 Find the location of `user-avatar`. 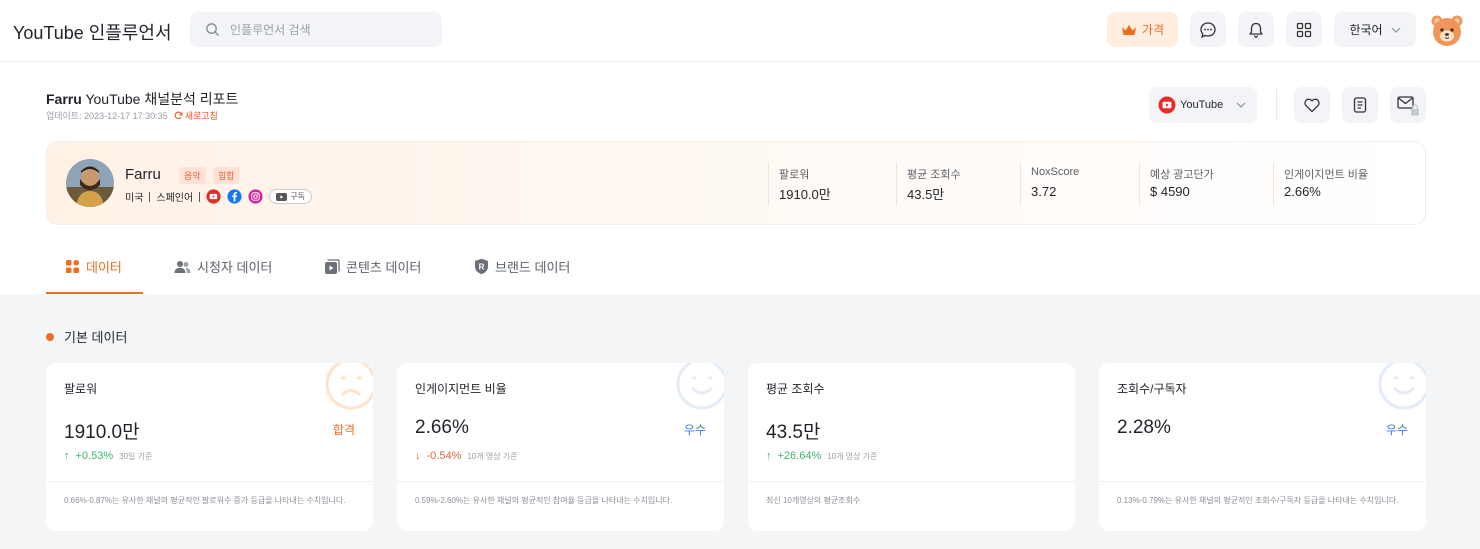

user-avatar is located at coordinates (1447, 30).